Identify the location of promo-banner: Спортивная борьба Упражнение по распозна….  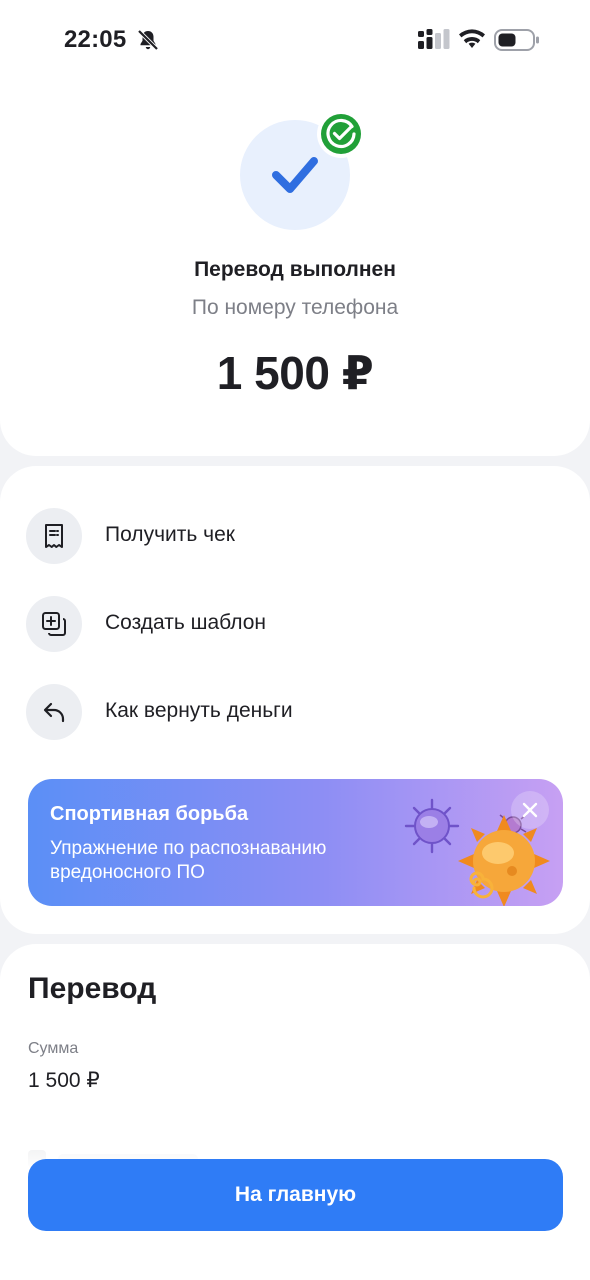
(295, 842).